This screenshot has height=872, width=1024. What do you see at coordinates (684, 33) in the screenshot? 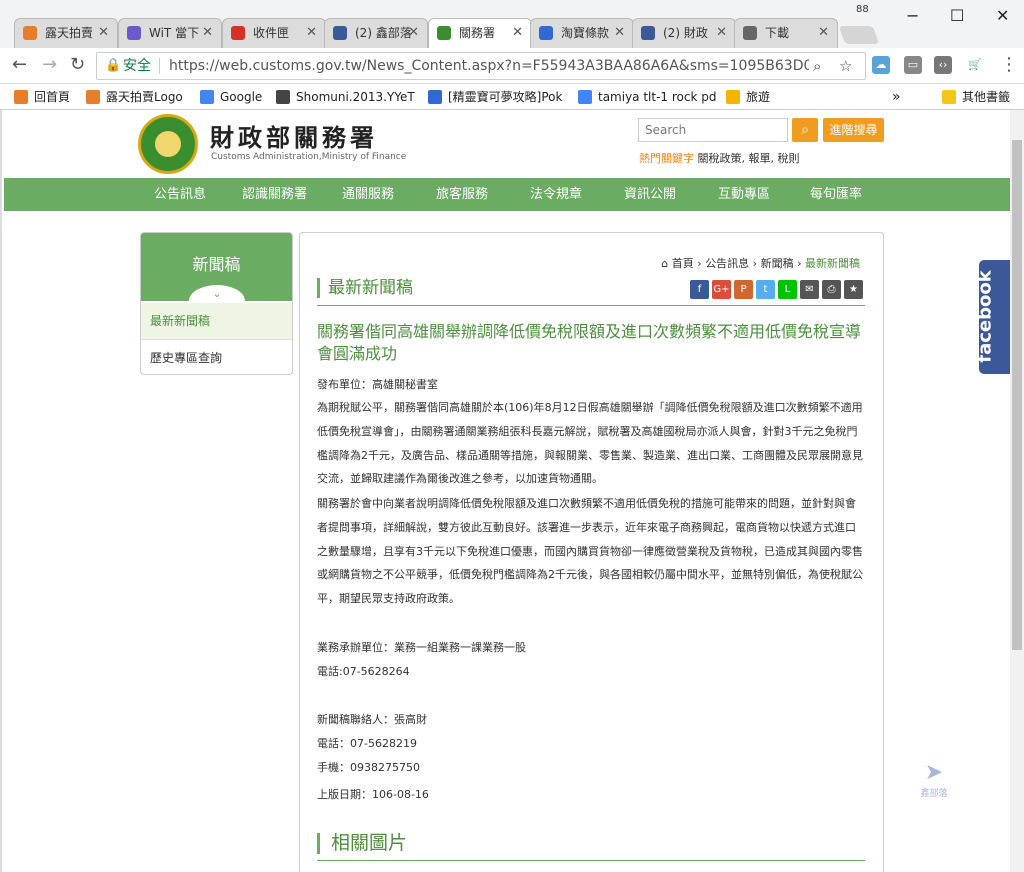
I see `tab-6: (2) 財政 ✕` at bounding box center [684, 33].